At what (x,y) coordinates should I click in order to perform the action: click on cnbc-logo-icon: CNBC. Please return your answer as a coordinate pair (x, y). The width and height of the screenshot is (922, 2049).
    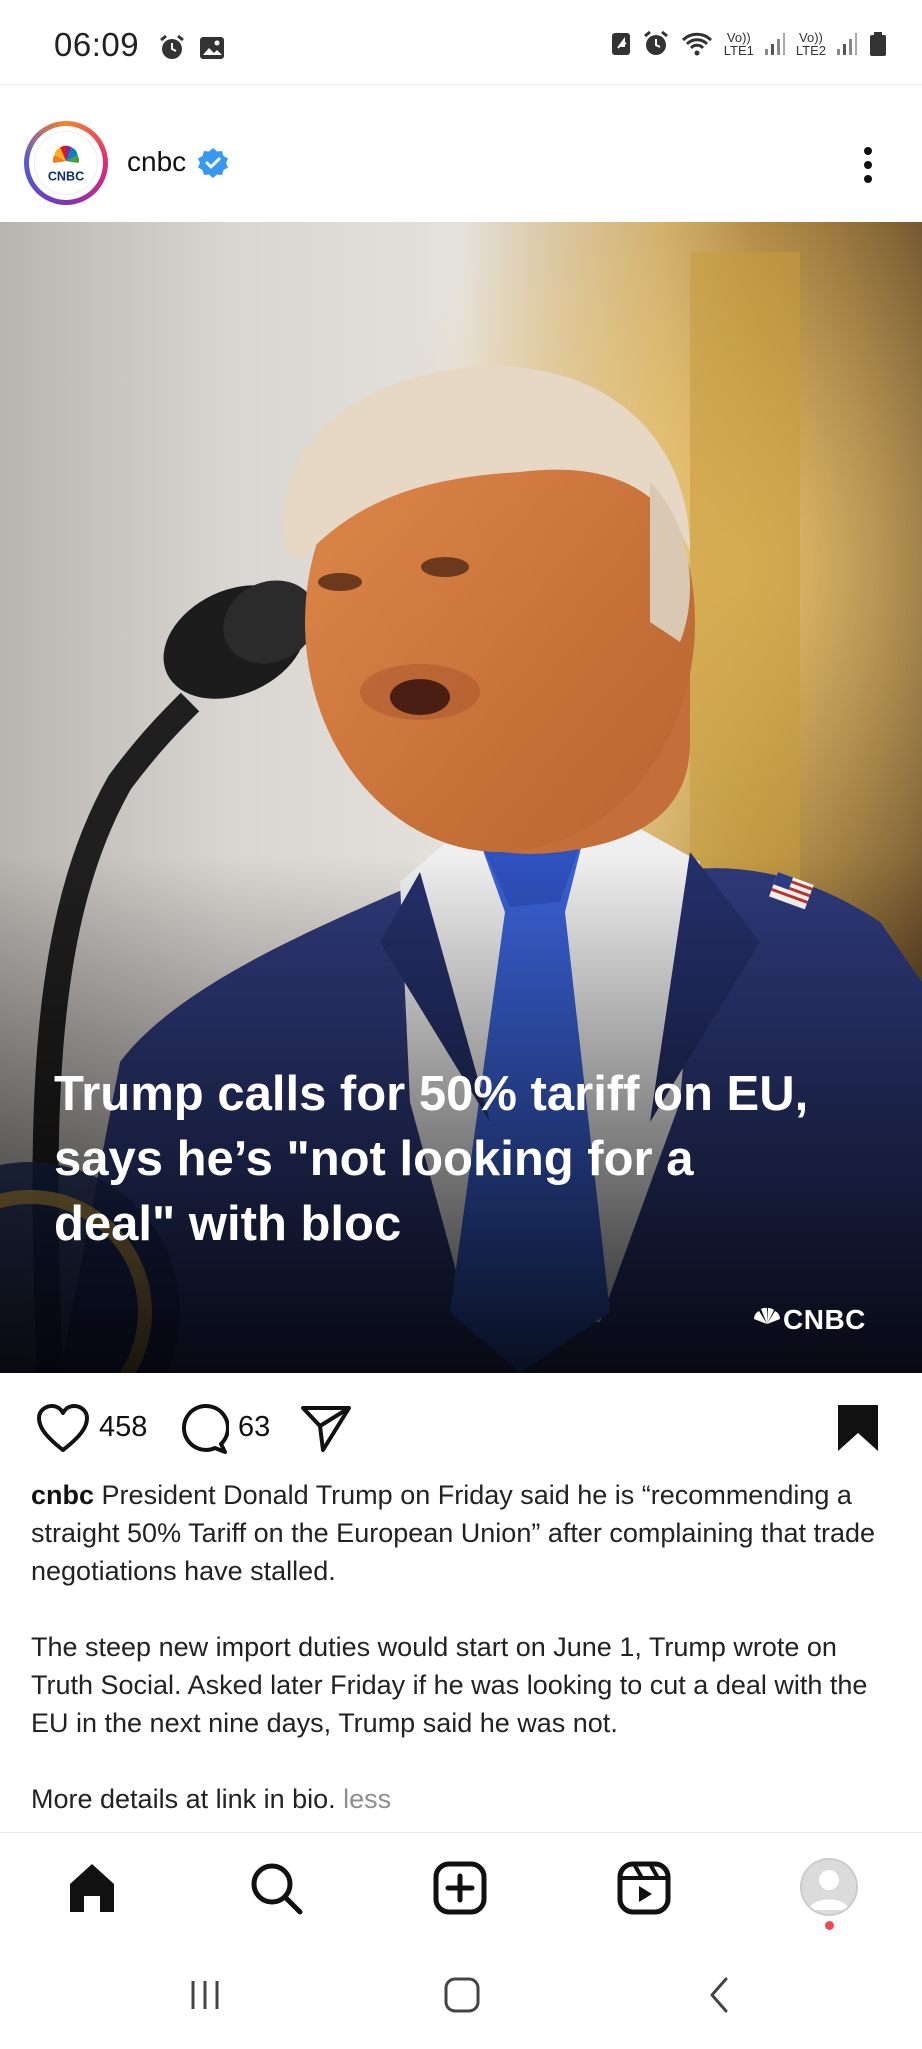
    Looking at the image, I should click on (66, 163).